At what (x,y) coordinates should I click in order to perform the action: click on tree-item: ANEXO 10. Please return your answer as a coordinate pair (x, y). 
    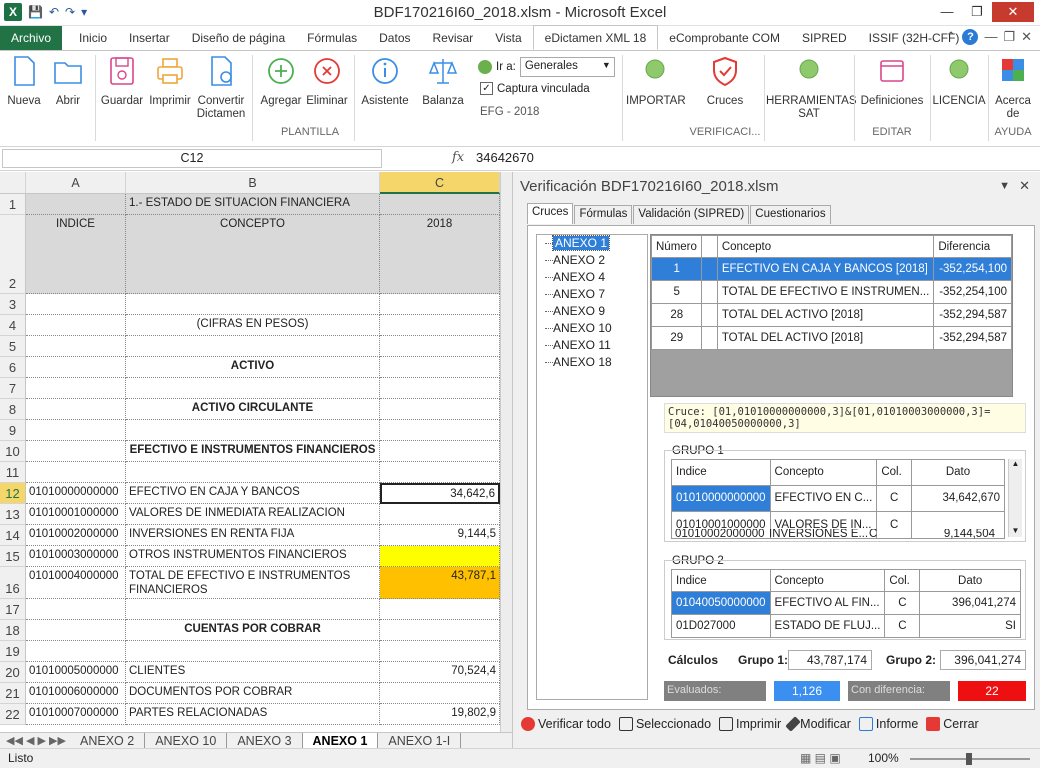
    Looking at the image, I should click on (592, 328).